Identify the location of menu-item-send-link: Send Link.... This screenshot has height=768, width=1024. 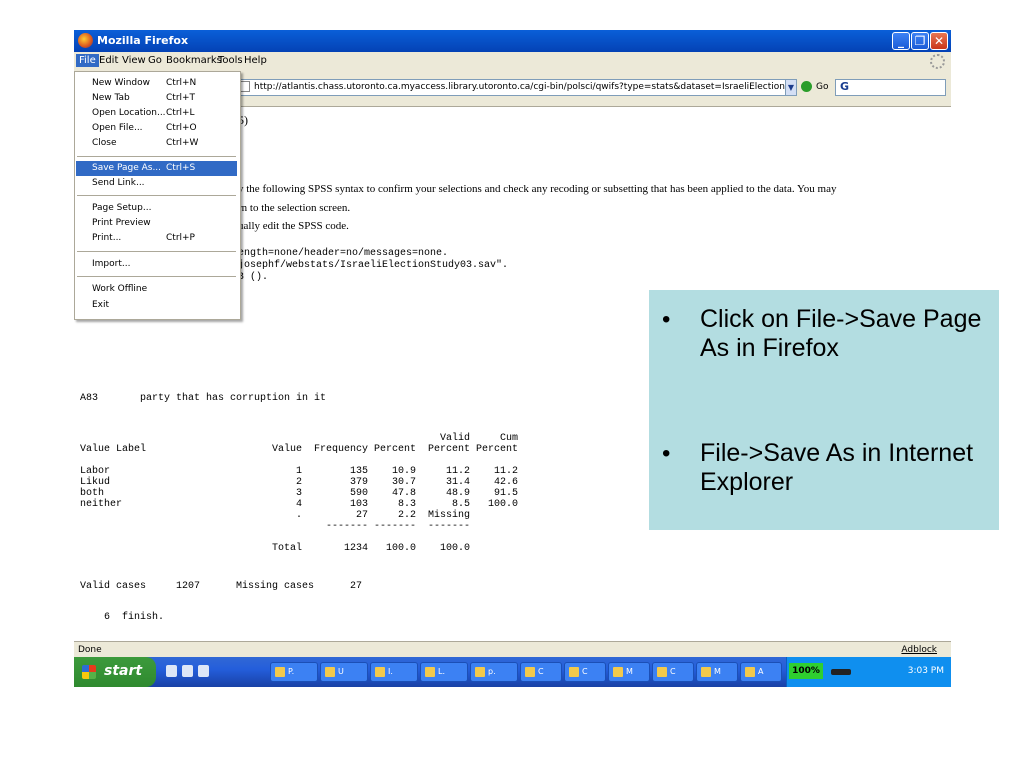
(156, 183).